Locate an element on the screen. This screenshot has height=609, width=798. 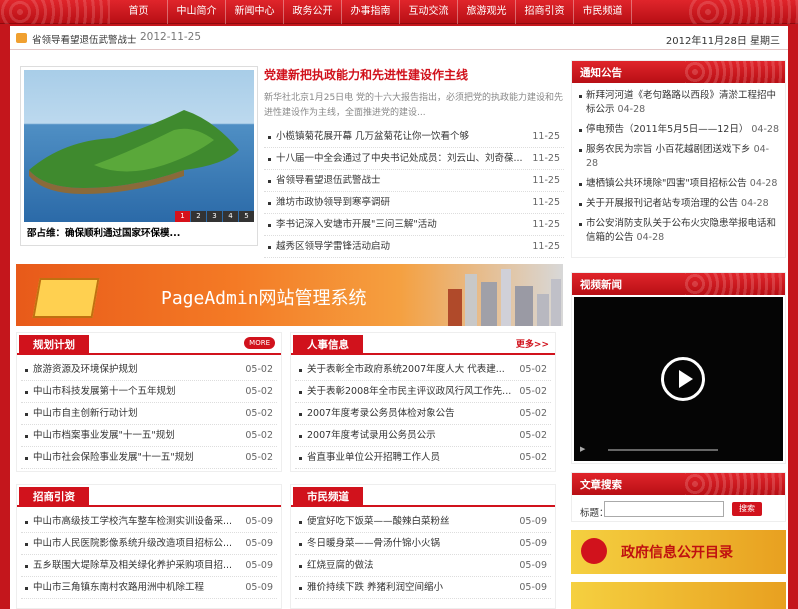
headline-title: 党建新把执政能力和先进性建设作主线 is located at coordinates (414, 74).